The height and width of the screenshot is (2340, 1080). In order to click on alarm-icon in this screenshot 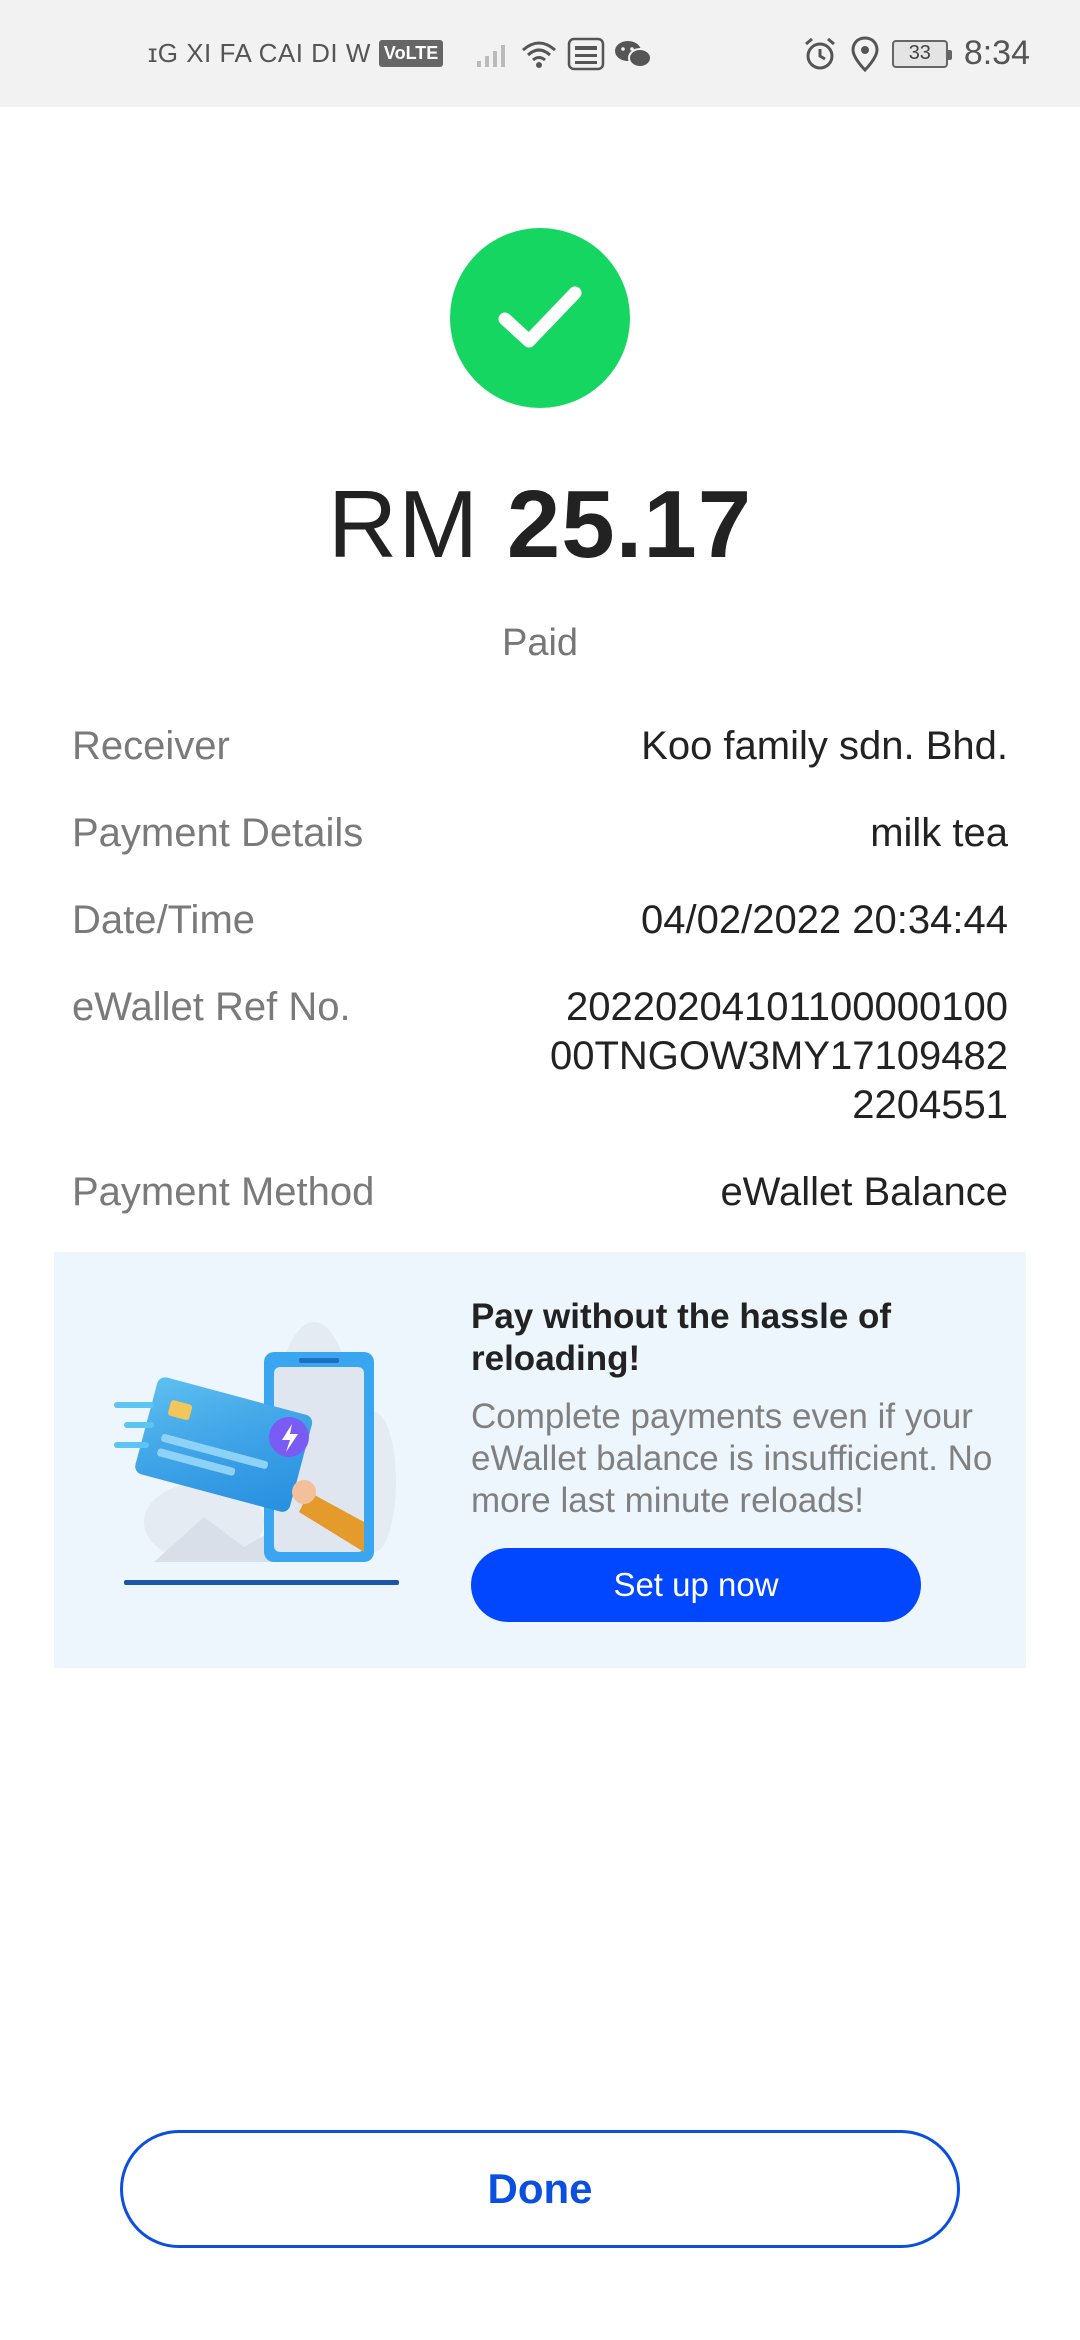, I will do `click(820, 54)`.